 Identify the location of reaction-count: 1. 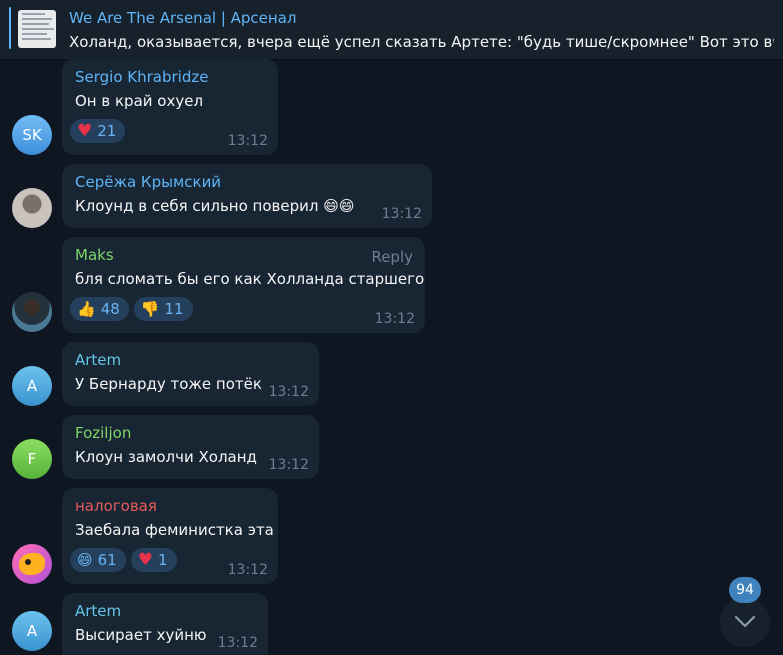
(162, 560).